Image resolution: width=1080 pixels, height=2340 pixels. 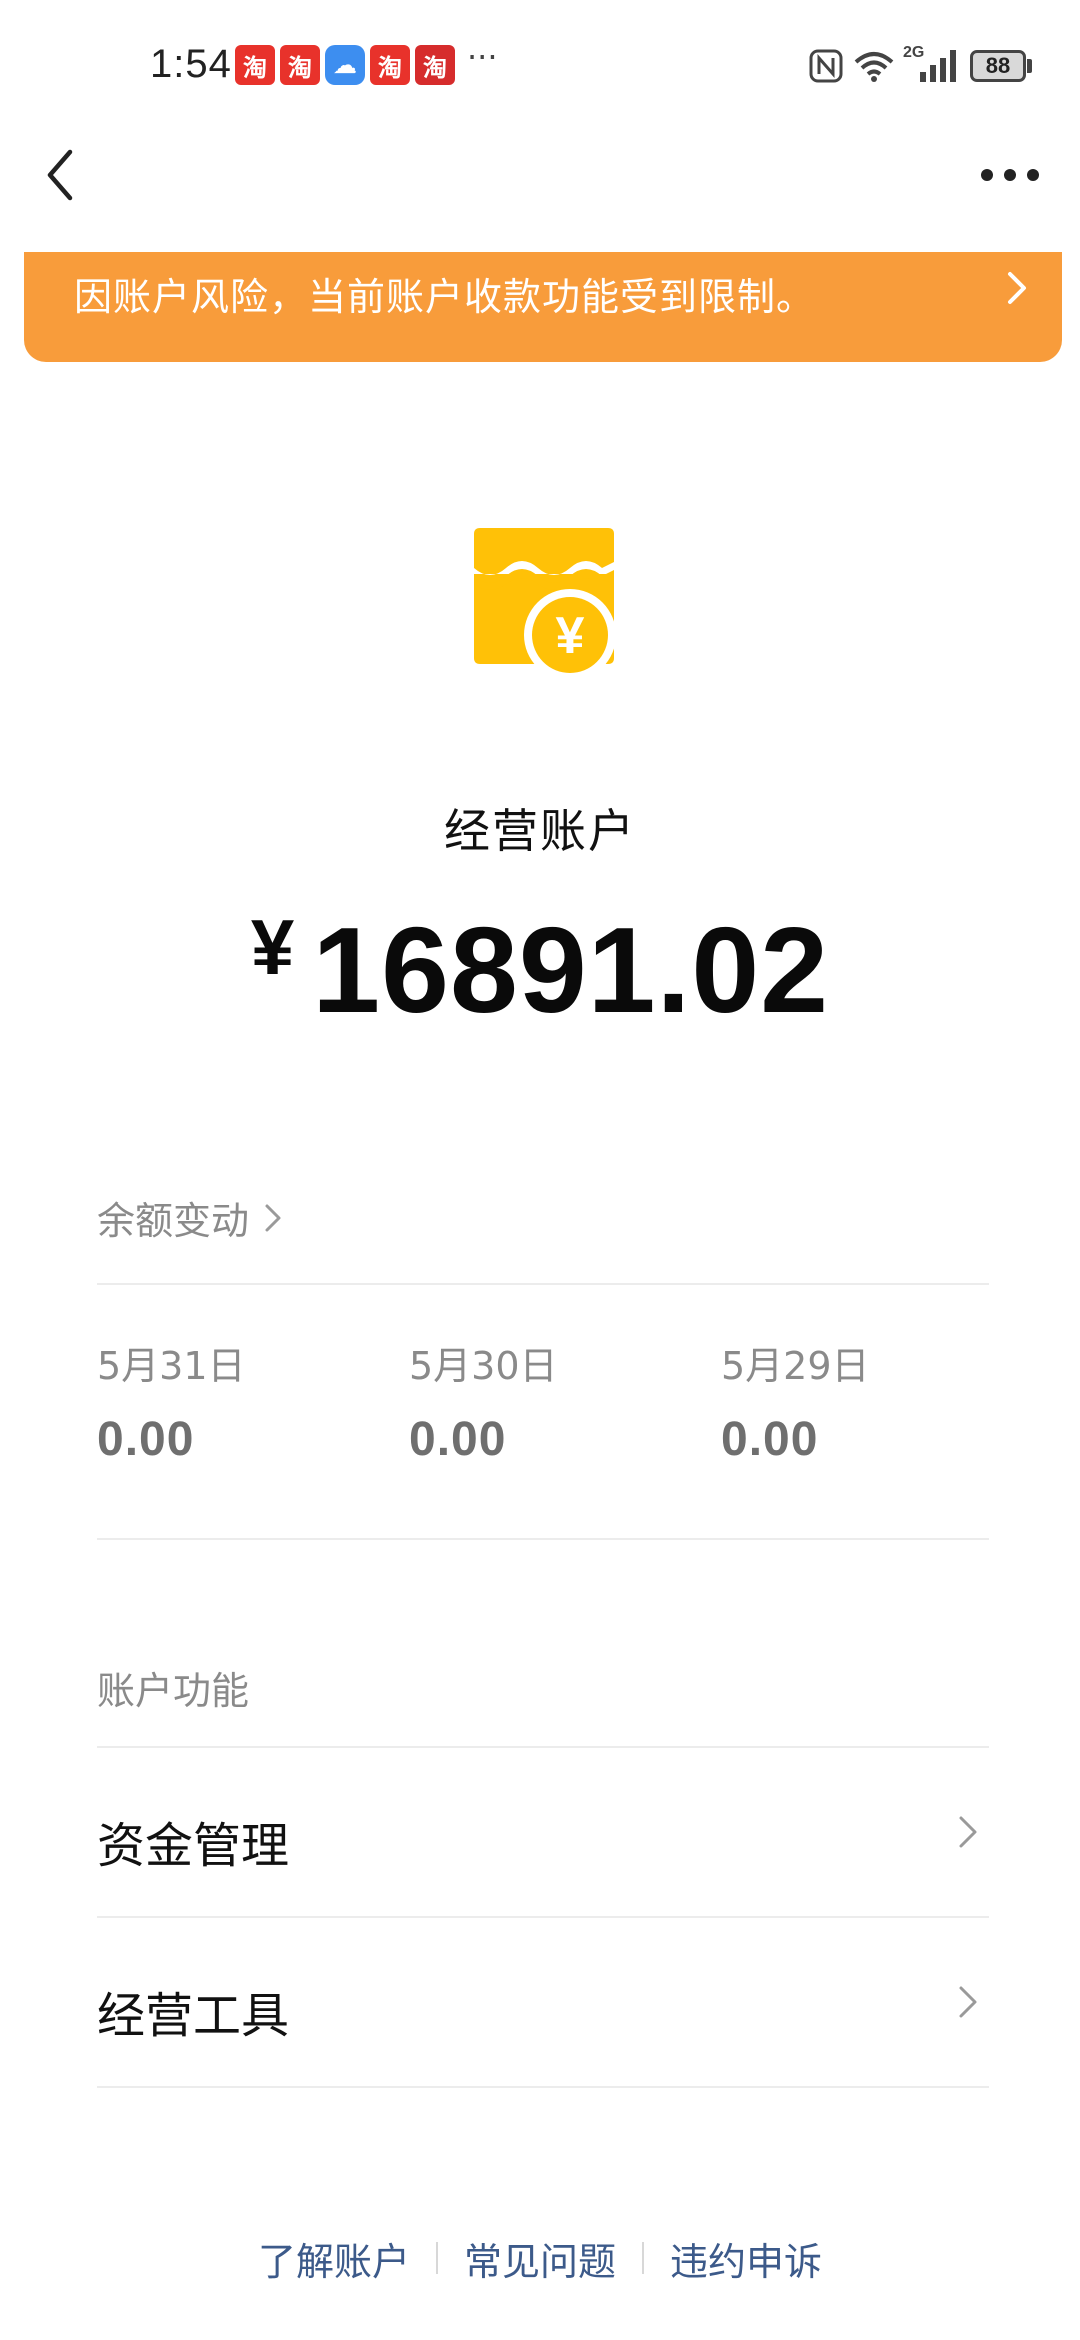 What do you see at coordinates (435, 65) in the screenshot?
I see `taobao-icon: 淘` at bounding box center [435, 65].